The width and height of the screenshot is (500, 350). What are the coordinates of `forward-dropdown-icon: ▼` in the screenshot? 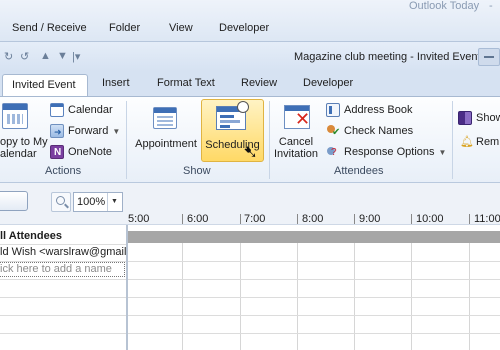 It's located at (116, 131).